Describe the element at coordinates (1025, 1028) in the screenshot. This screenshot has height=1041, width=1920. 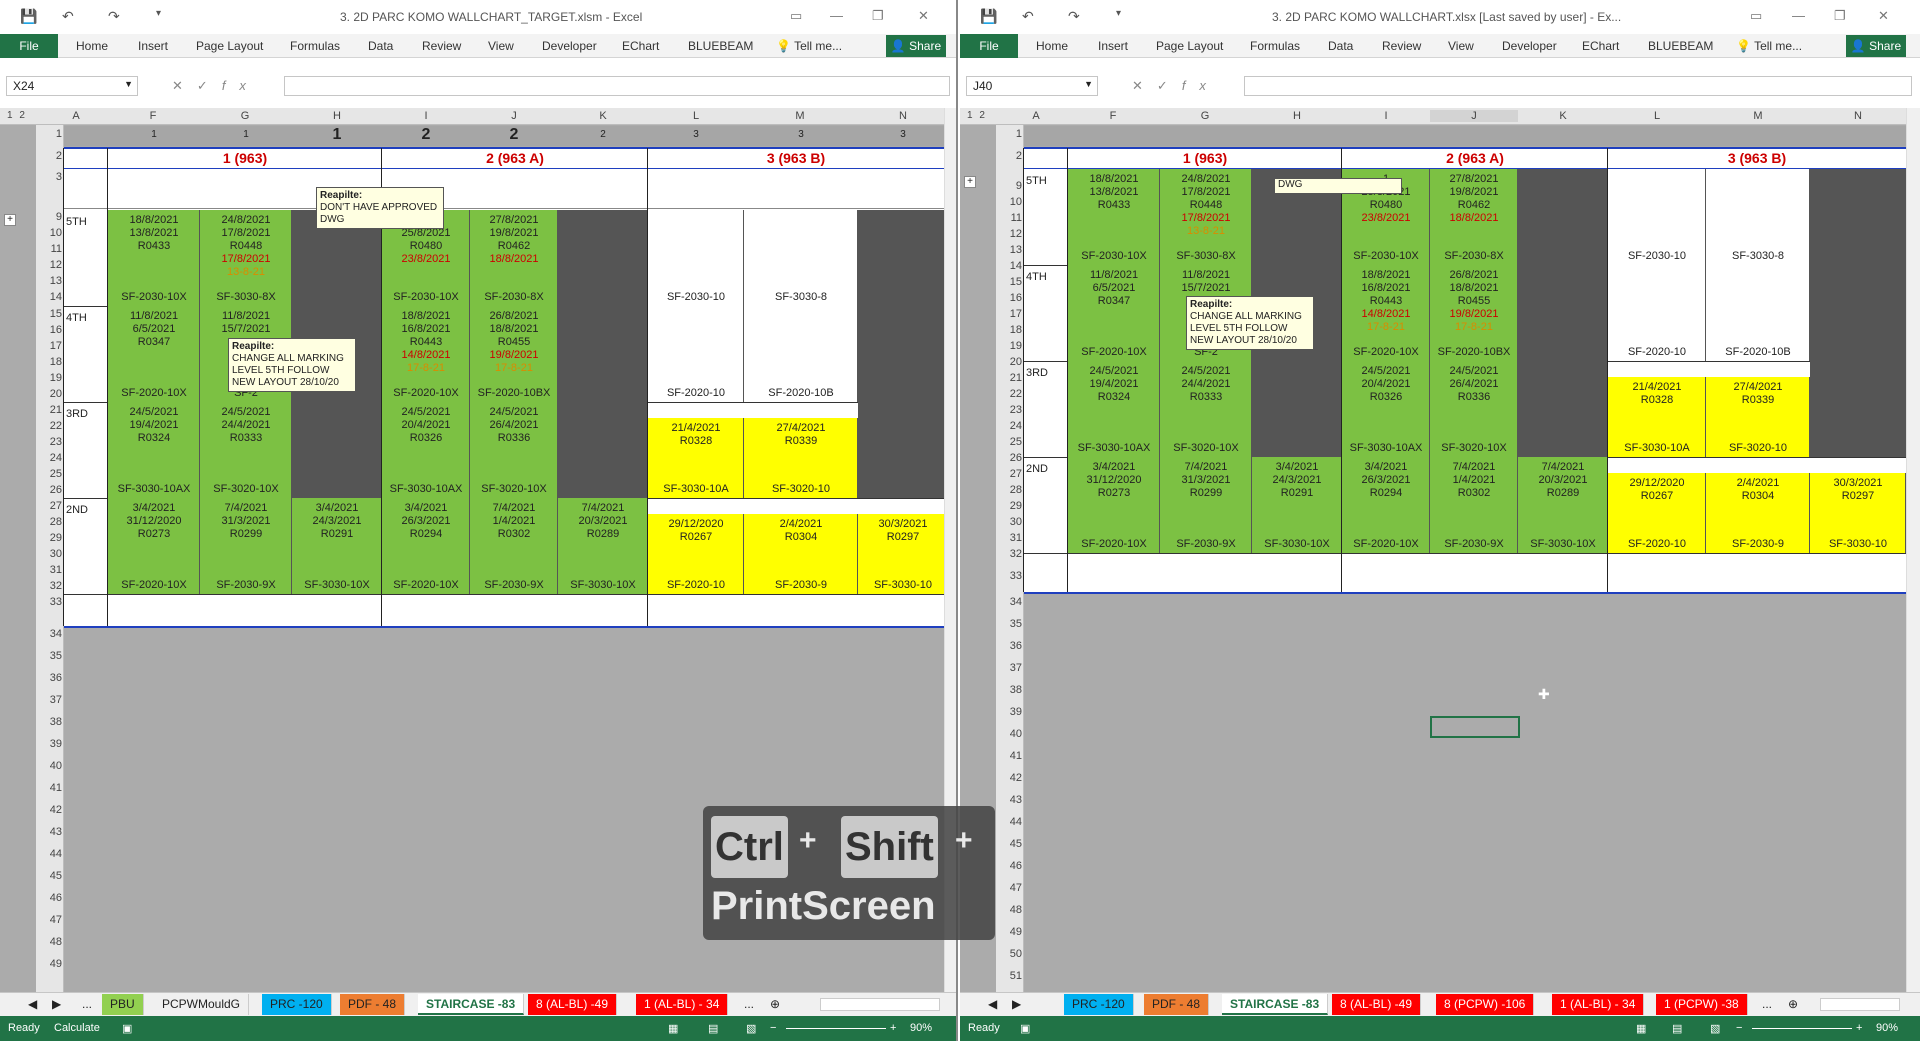
I see `macro-record-icon: ▣` at that location.